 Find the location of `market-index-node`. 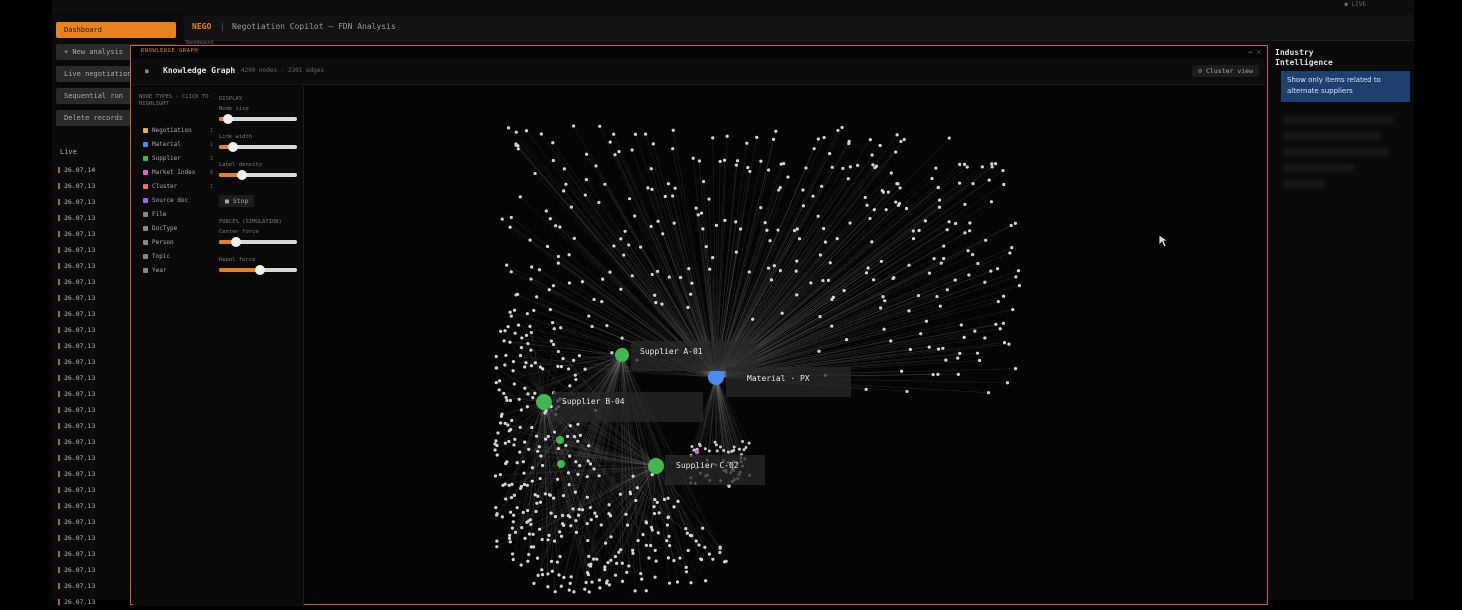

market-index-node is located at coordinates (697, 452).